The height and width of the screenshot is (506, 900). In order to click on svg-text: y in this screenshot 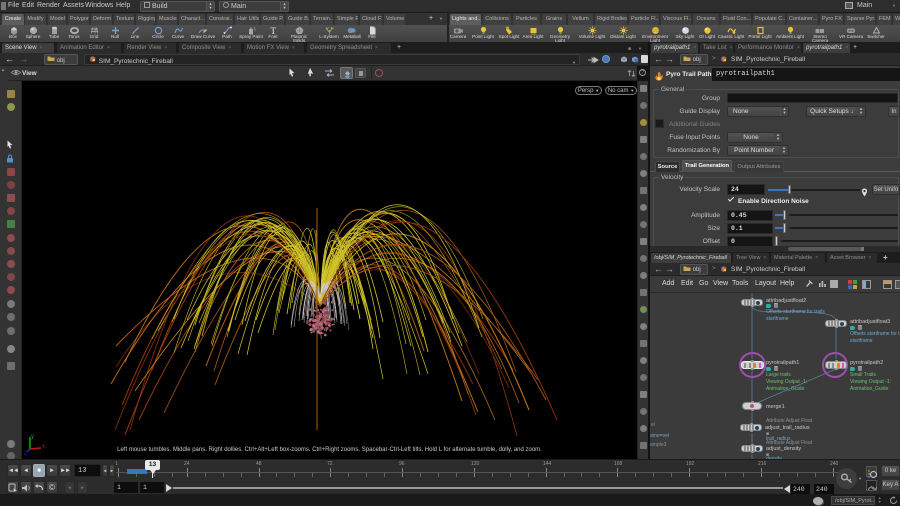, I will do `click(32, 437)`.